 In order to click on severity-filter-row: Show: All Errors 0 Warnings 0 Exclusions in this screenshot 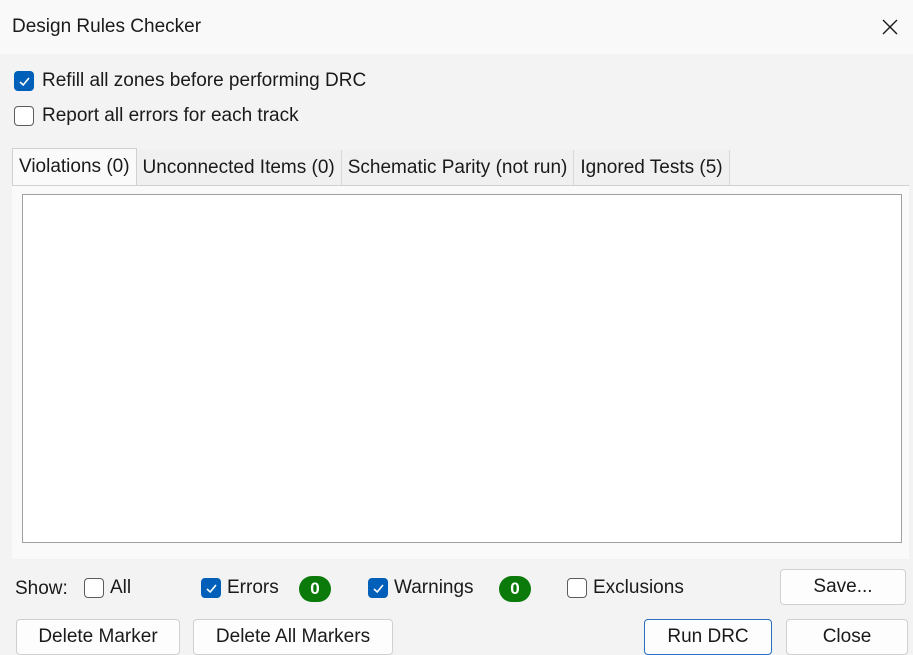, I will do `click(456, 589)`.